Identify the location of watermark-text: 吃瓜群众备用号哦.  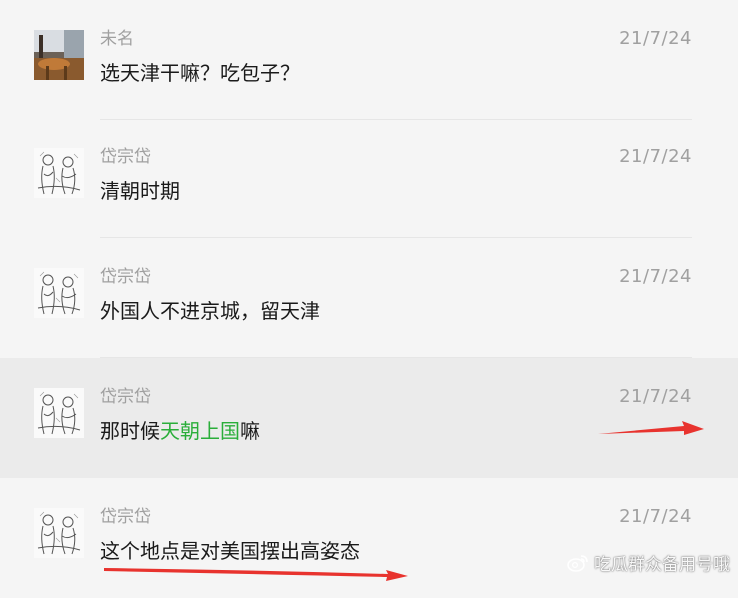
(662, 565).